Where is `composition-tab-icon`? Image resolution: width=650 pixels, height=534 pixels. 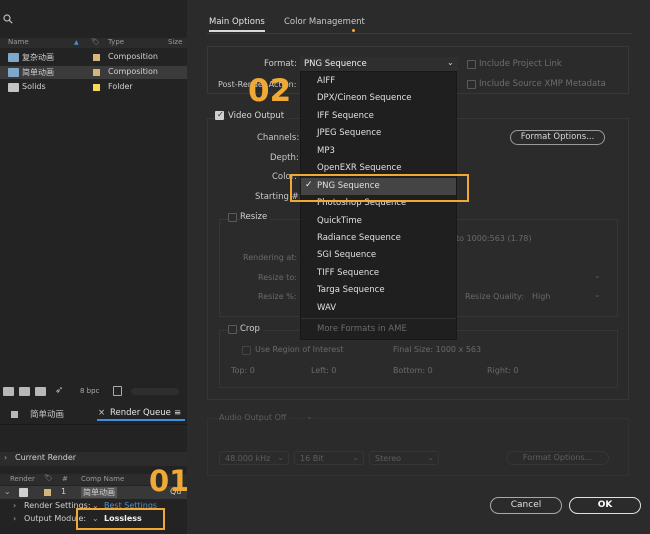
composition-tab-icon is located at coordinates (14, 414).